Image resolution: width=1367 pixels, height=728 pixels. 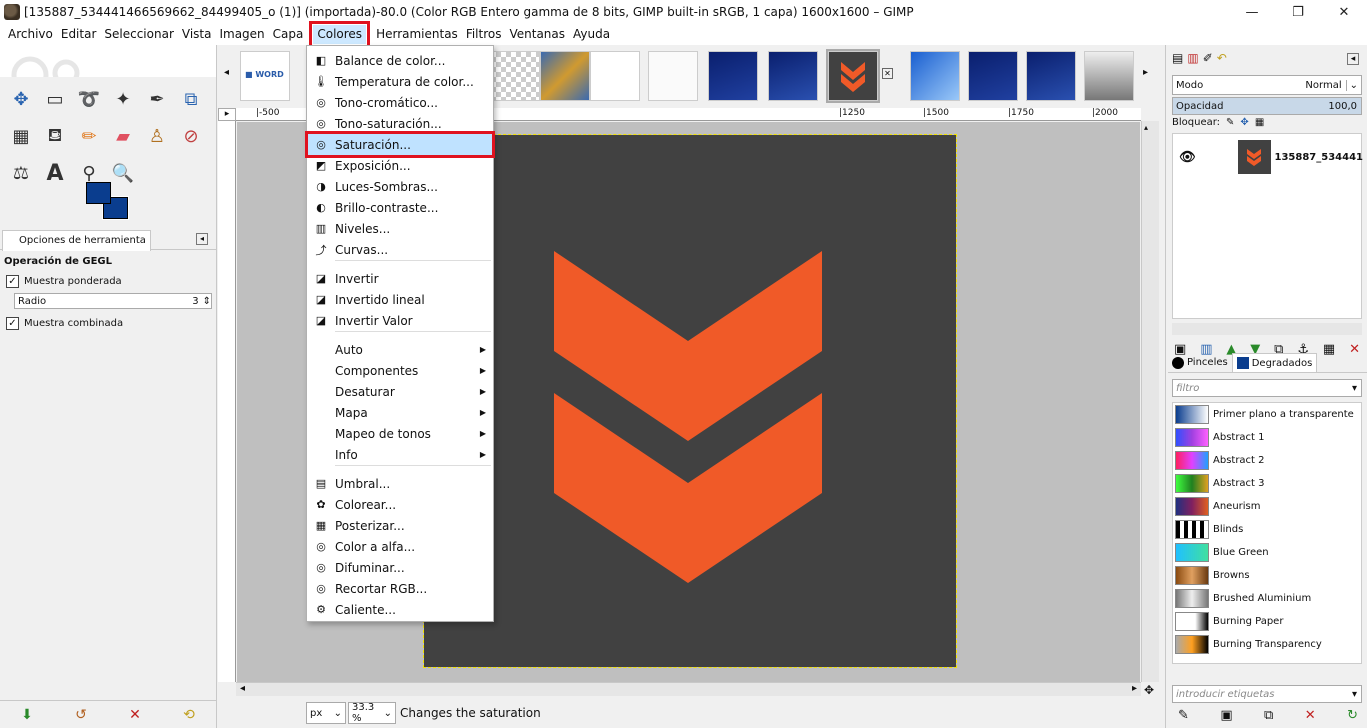 What do you see at coordinates (202, 239) in the screenshot?
I see `tab-menu-icon: ◂` at bounding box center [202, 239].